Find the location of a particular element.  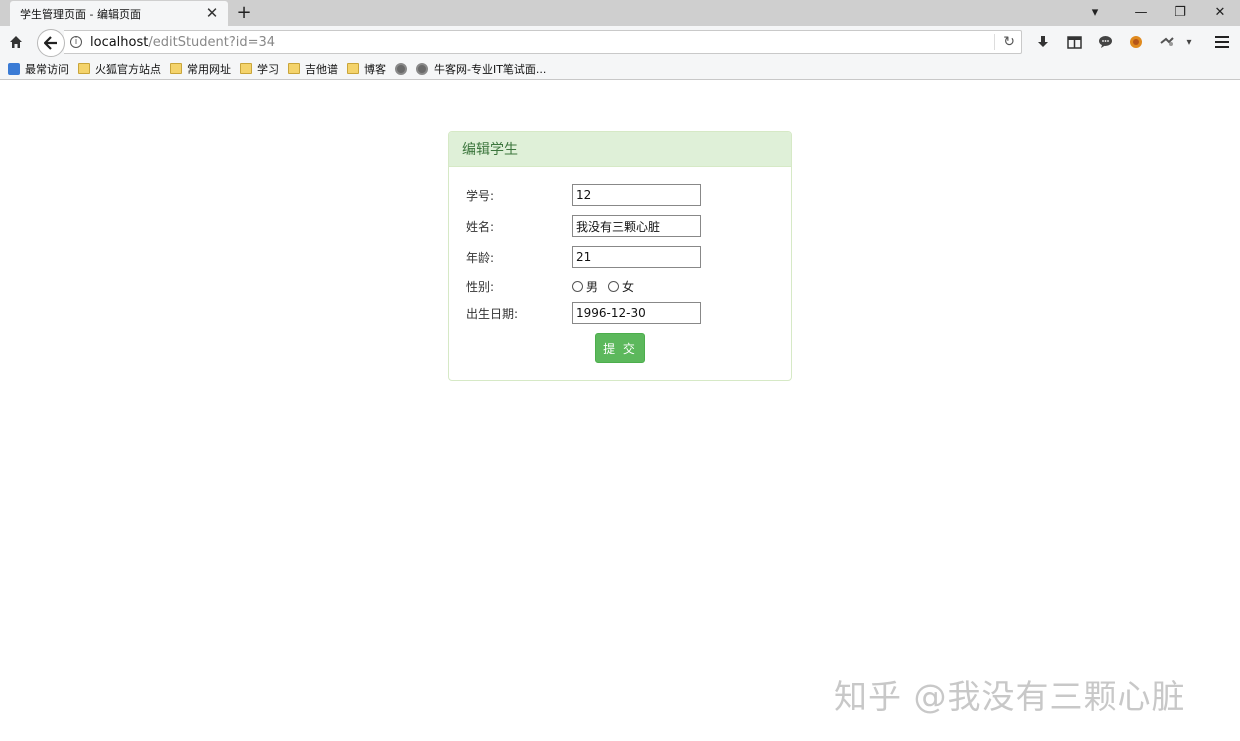

home-icon is located at coordinates (16, 42).